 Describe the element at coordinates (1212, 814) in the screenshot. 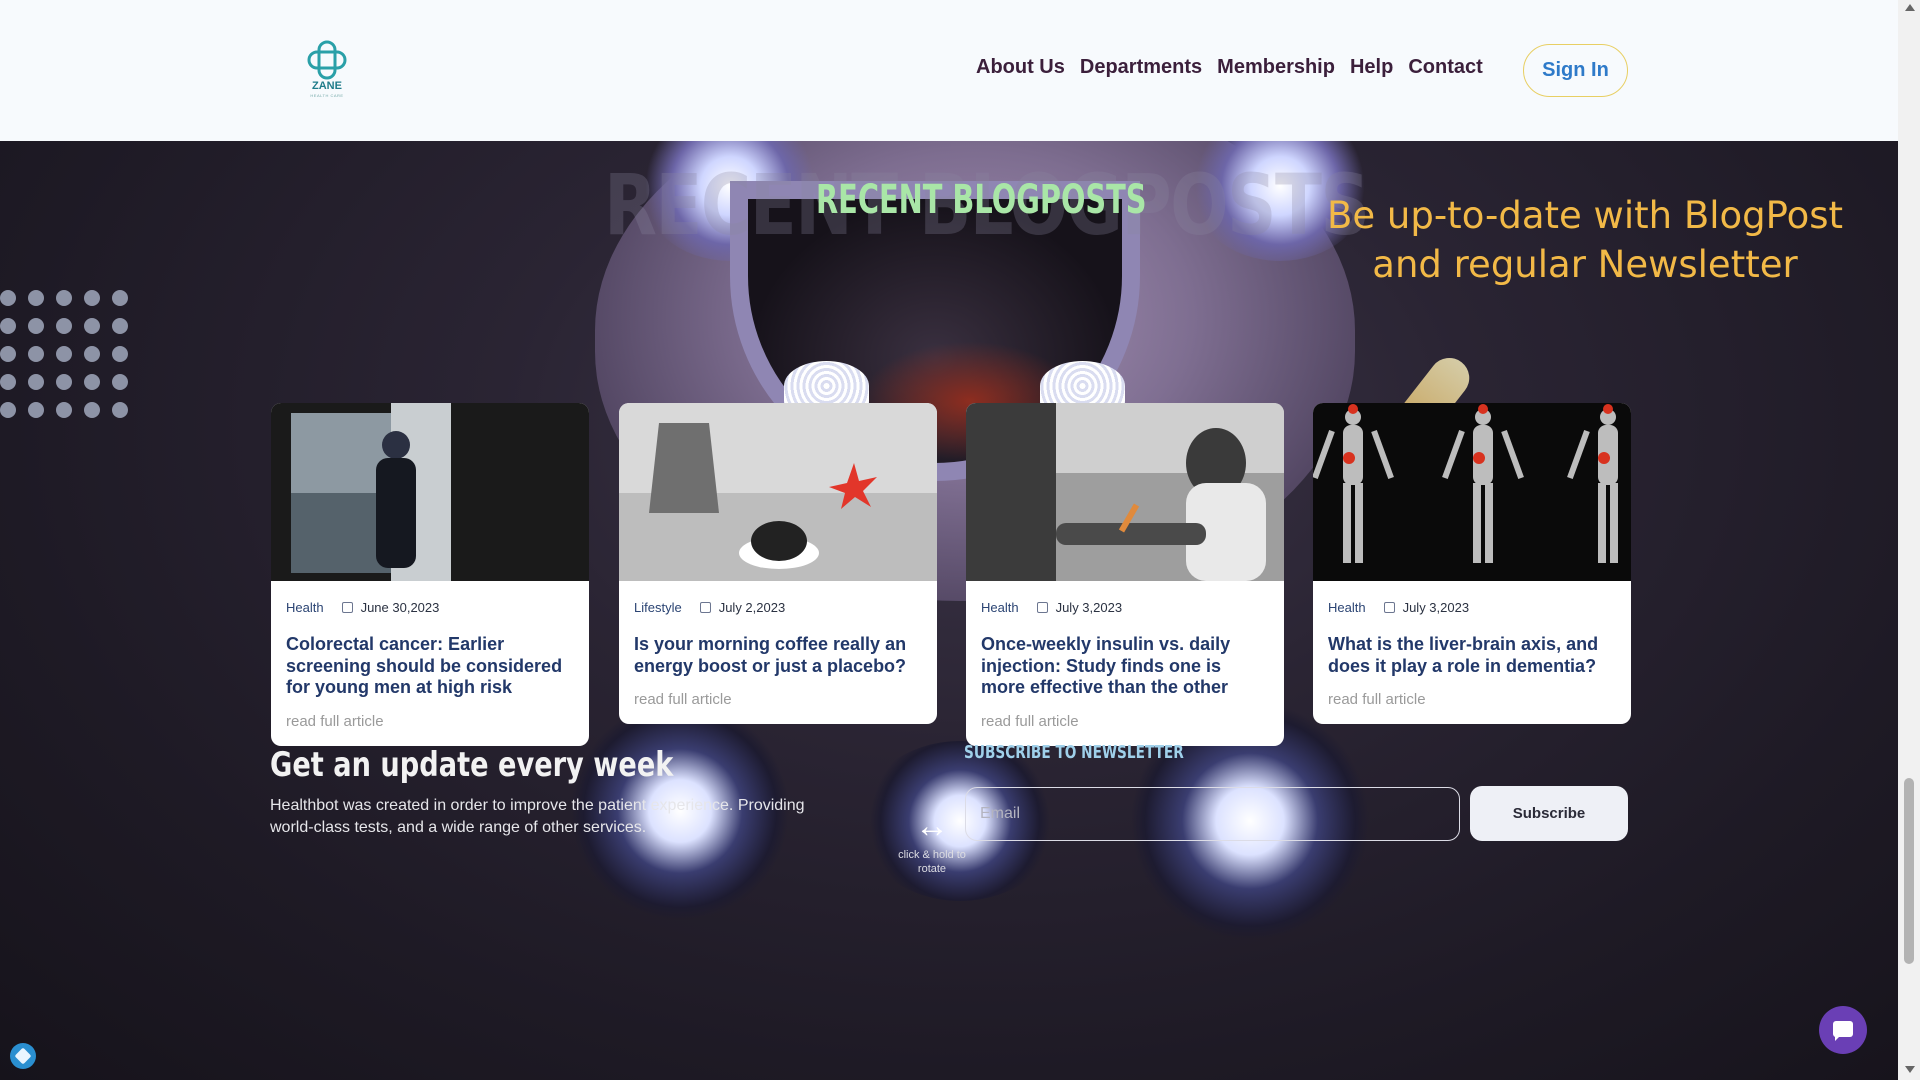

I see `email-input` at that location.